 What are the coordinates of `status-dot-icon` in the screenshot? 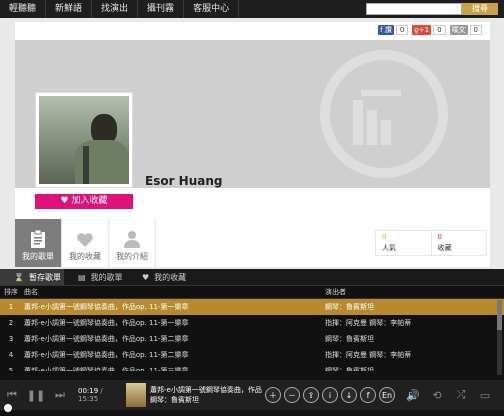 It's located at (8, 408).